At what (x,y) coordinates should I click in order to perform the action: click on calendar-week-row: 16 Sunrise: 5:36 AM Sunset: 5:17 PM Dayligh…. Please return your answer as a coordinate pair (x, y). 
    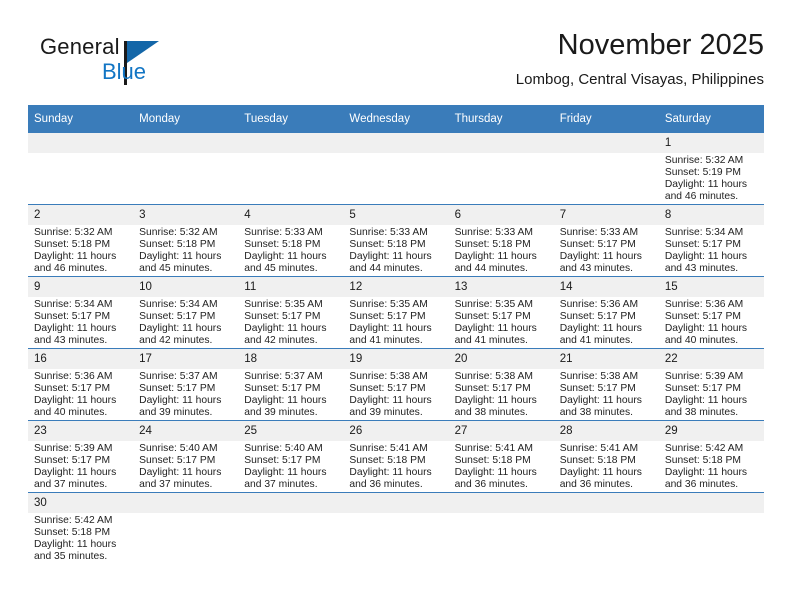
    Looking at the image, I should click on (396, 384).